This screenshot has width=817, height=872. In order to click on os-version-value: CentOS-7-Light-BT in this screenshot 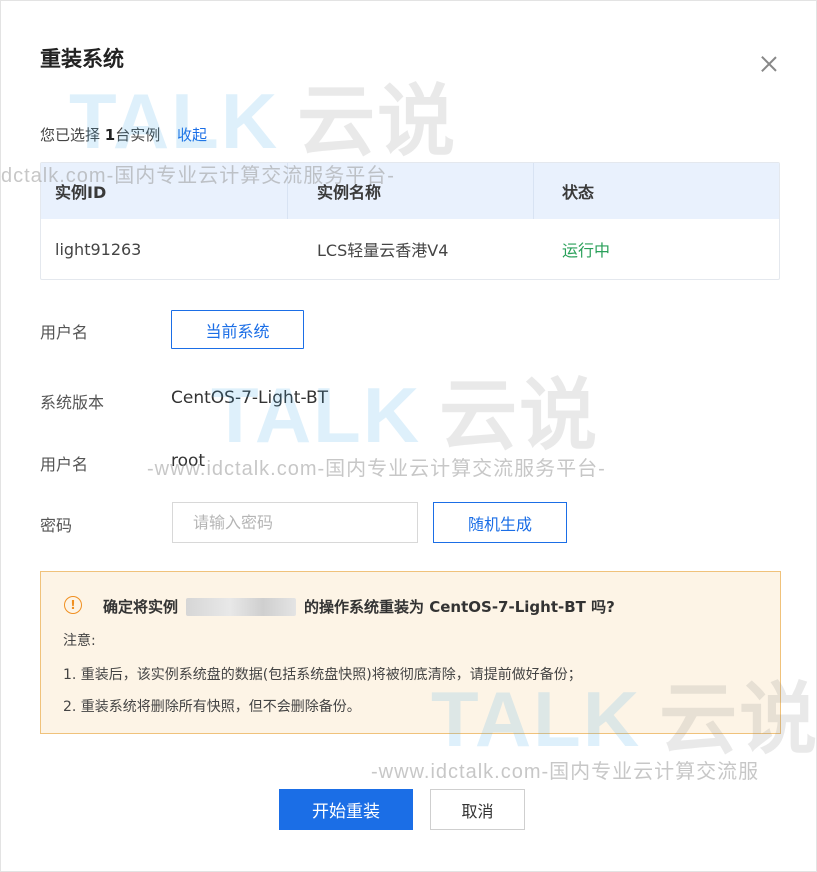, I will do `click(250, 398)`.